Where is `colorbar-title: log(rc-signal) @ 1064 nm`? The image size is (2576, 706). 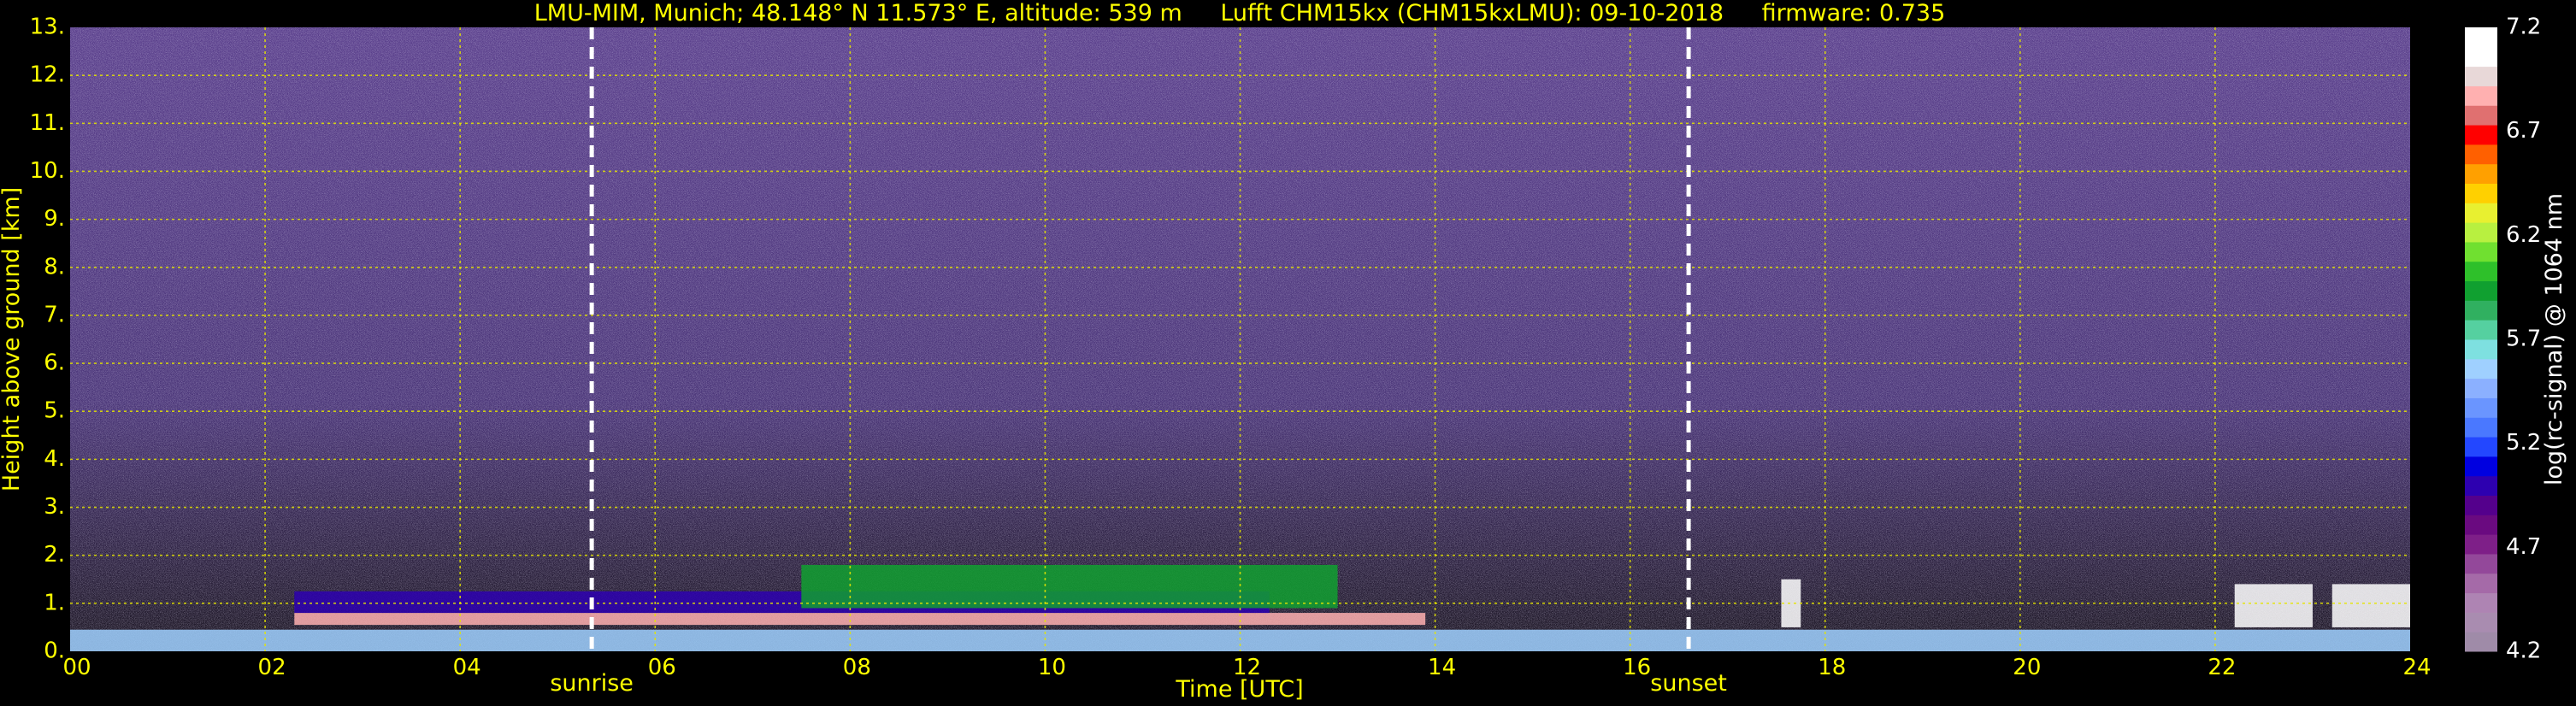 colorbar-title: log(rc-signal) @ 1064 nm is located at coordinates (2554, 339).